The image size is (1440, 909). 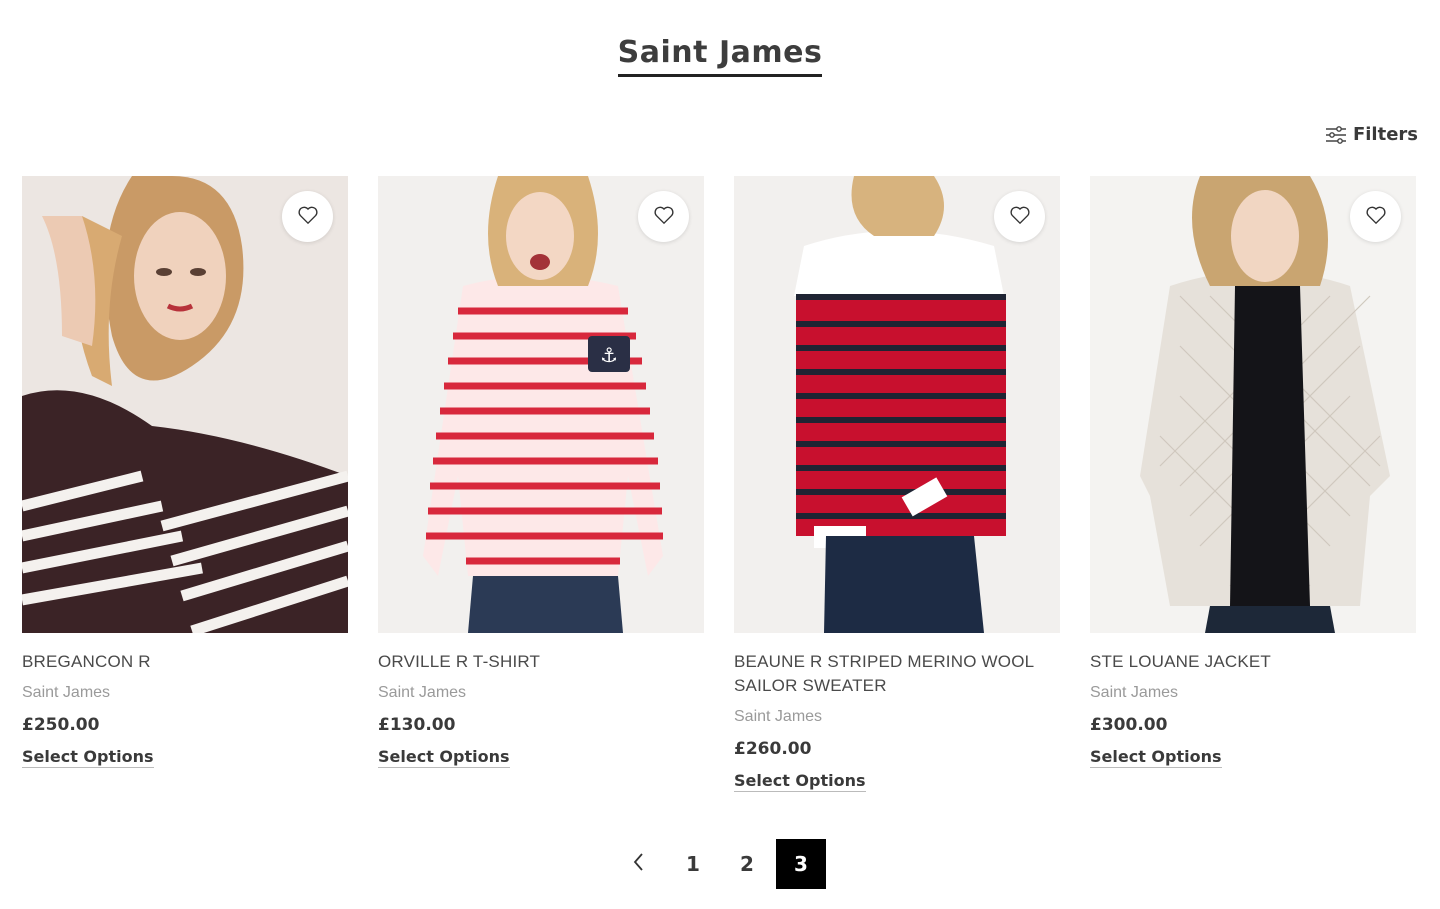 I want to click on product-price: £260.00, so click(x=773, y=749).